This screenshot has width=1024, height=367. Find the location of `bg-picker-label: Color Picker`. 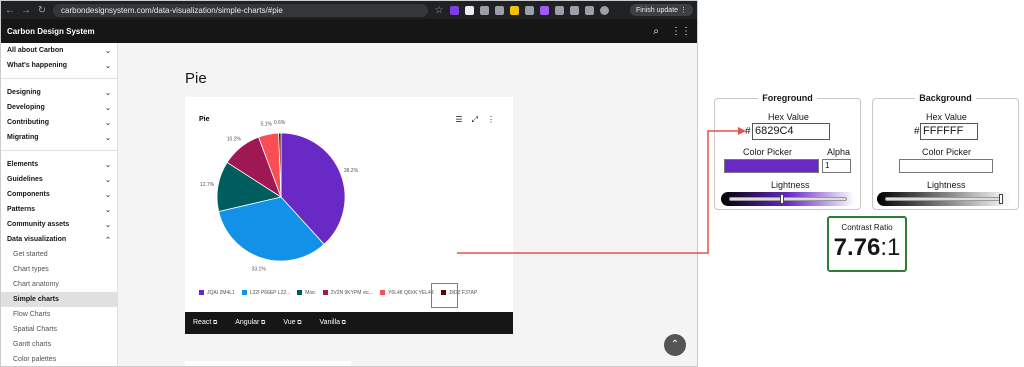

bg-picker-label: Color Picker is located at coordinates (947, 152).